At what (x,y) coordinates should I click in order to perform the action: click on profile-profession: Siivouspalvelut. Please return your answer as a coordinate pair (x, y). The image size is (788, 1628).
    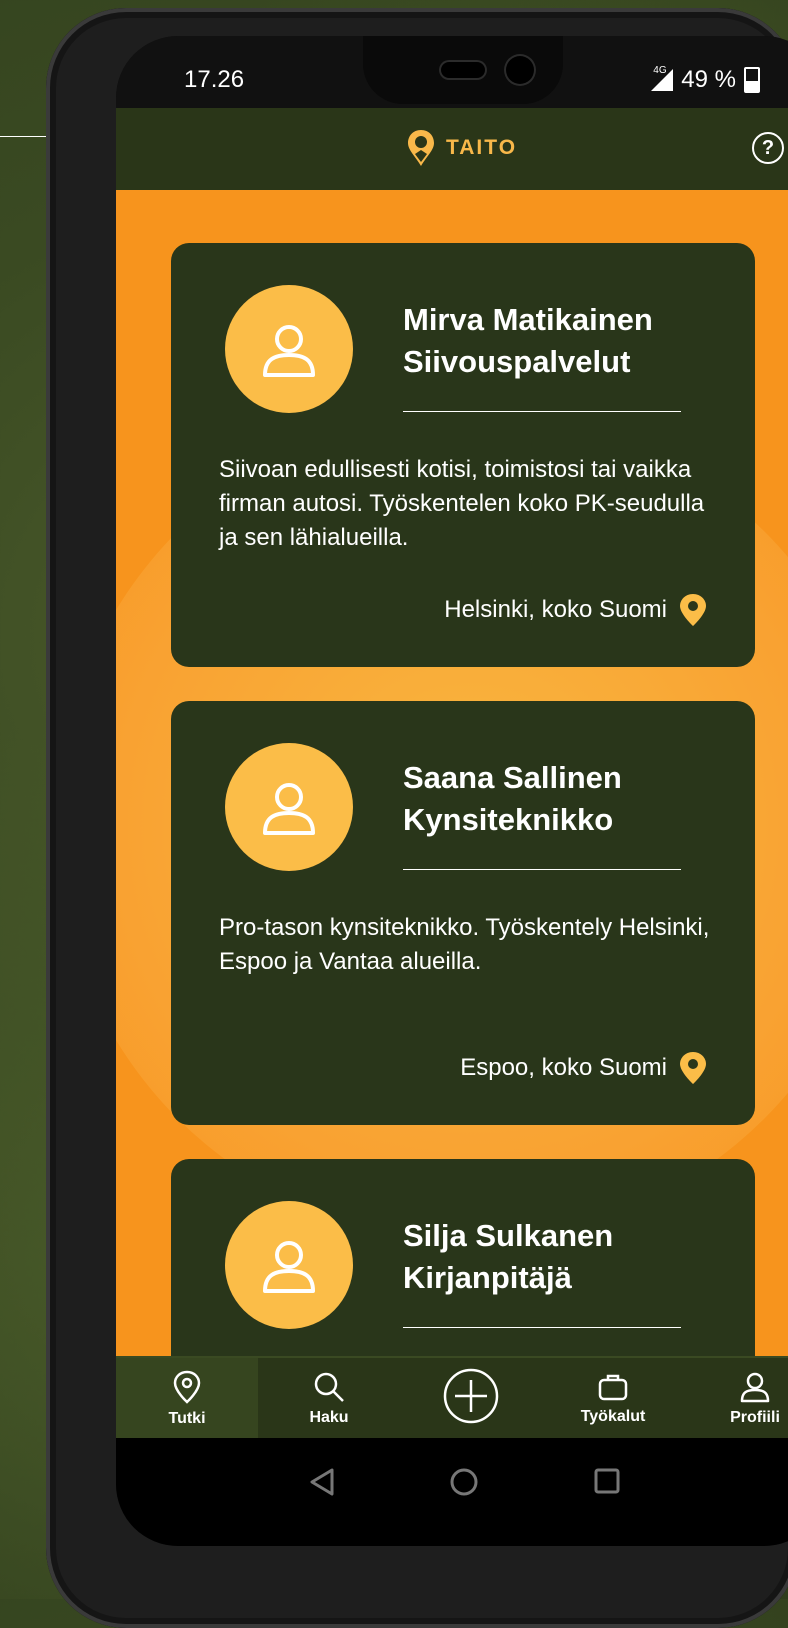
    Looking at the image, I should click on (517, 361).